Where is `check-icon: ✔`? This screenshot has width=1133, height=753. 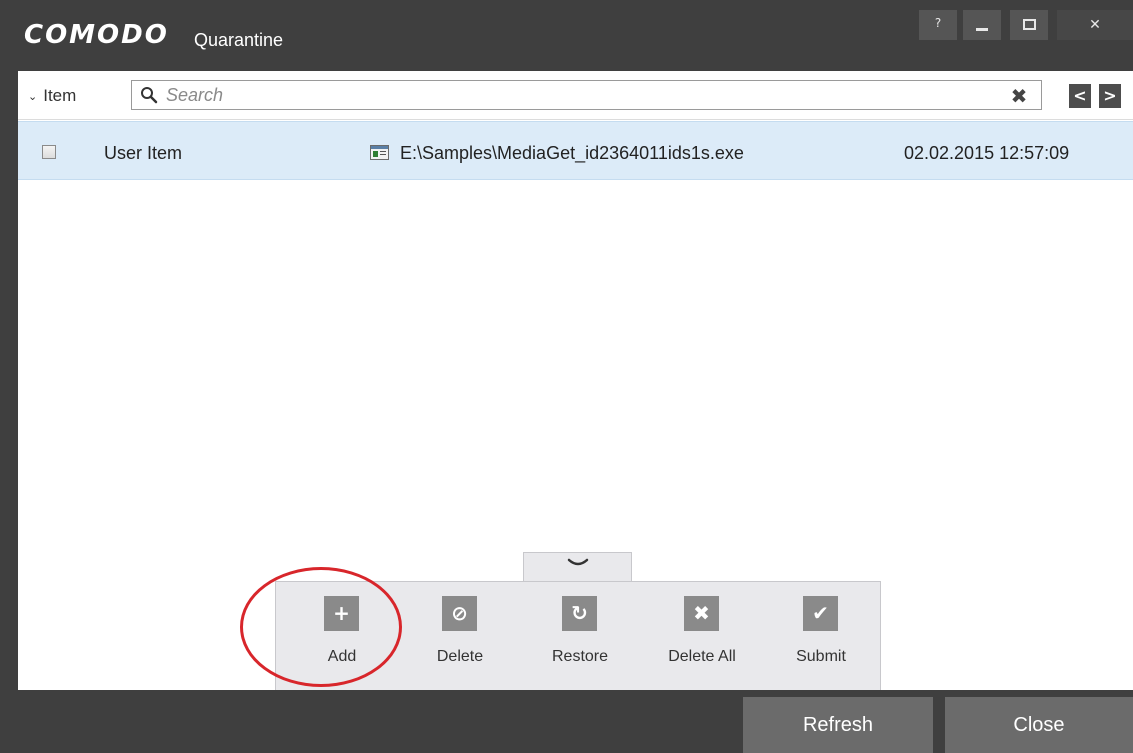
check-icon: ✔ is located at coordinates (820, 613).